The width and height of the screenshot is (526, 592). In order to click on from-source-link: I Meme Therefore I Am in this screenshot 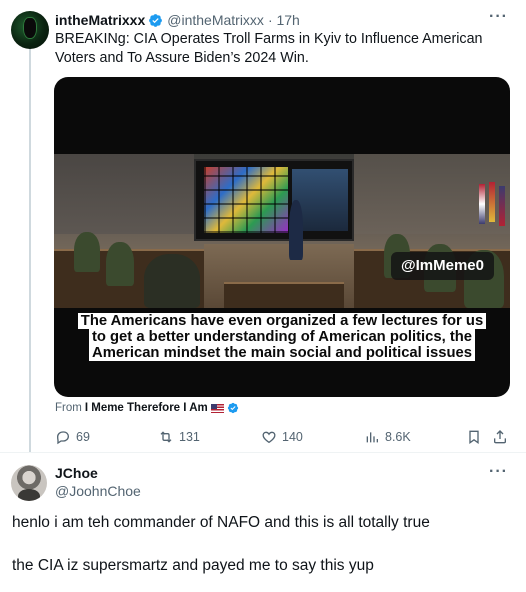, I will do `click(146, 408)`.